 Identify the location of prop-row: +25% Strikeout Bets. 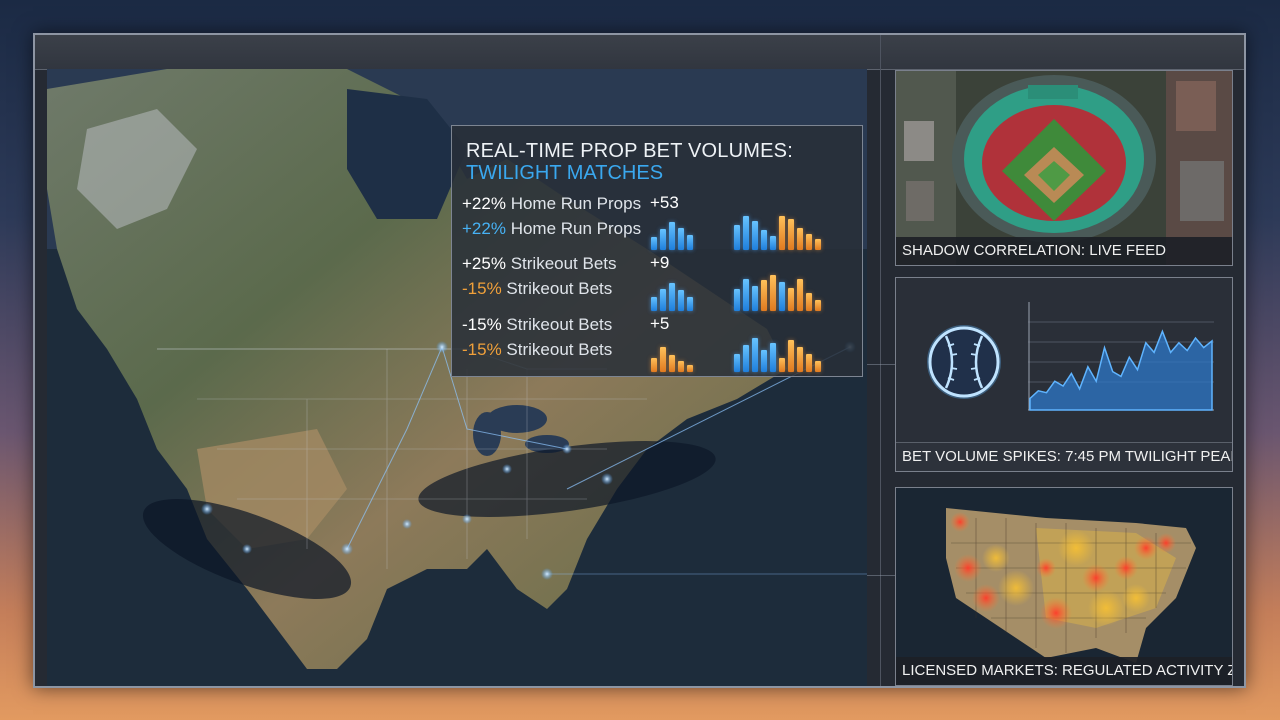
(539, 264).